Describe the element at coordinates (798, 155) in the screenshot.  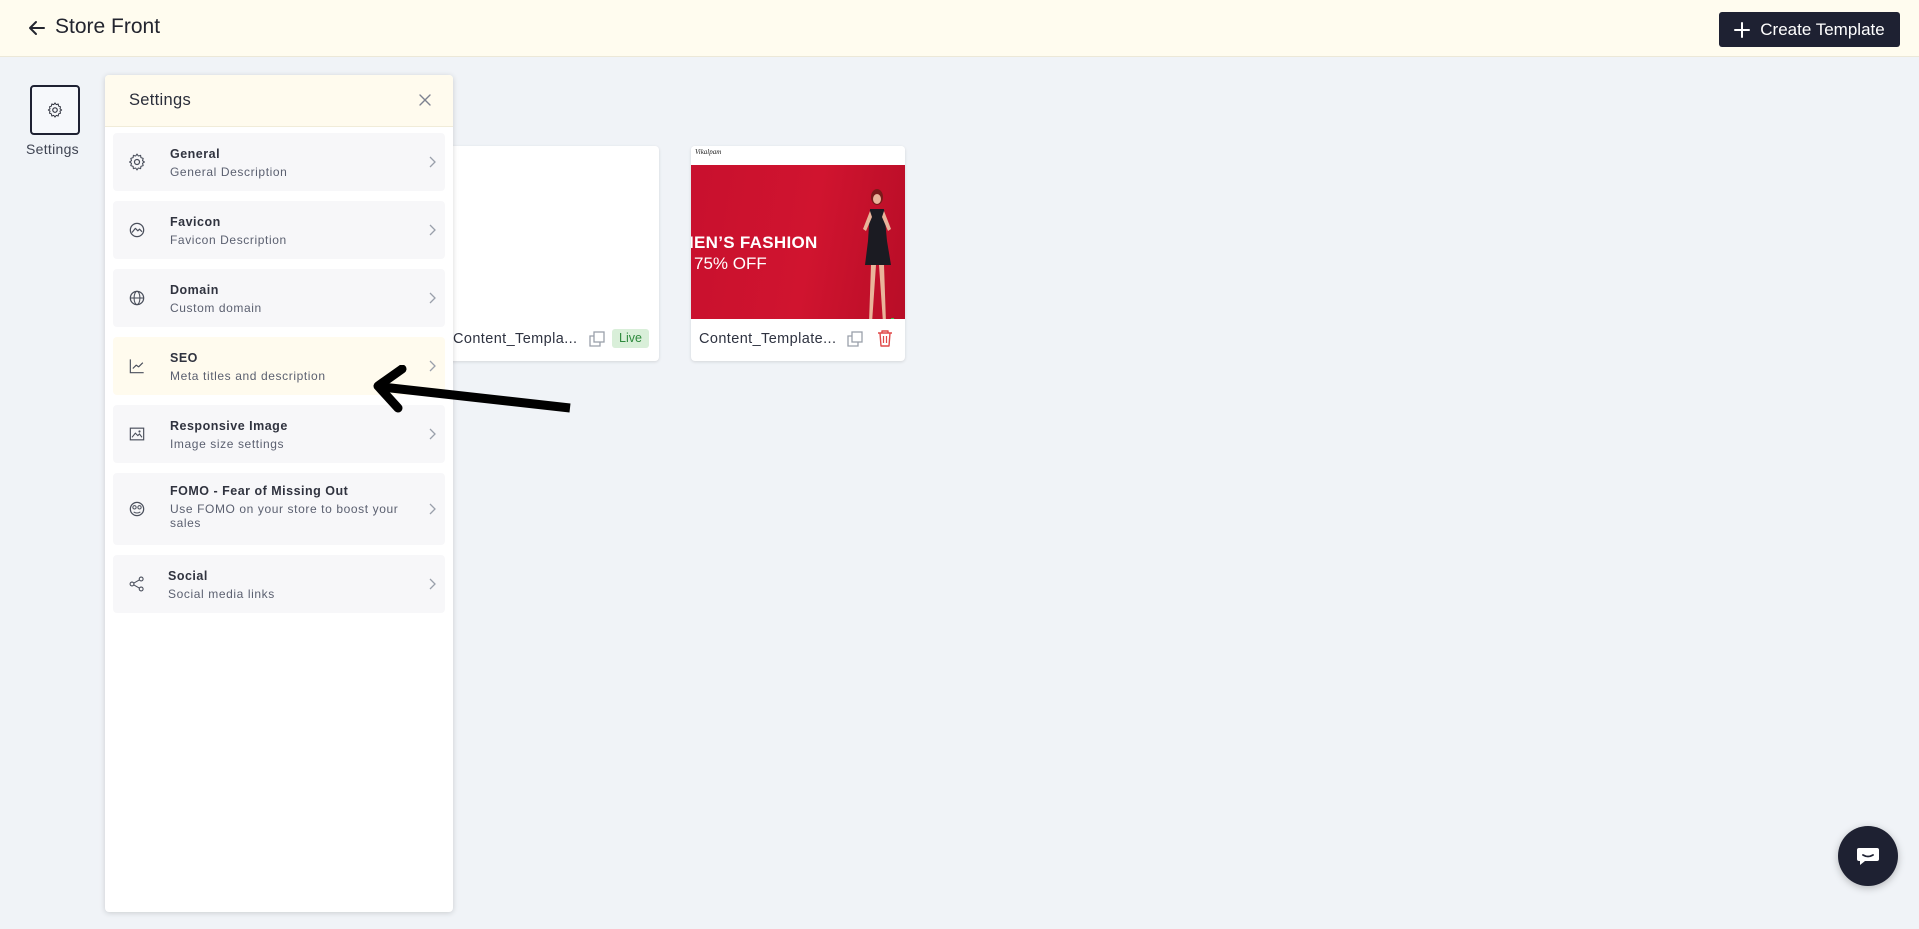
I see `thumbnail-navbar: Vikalpam` at that location.